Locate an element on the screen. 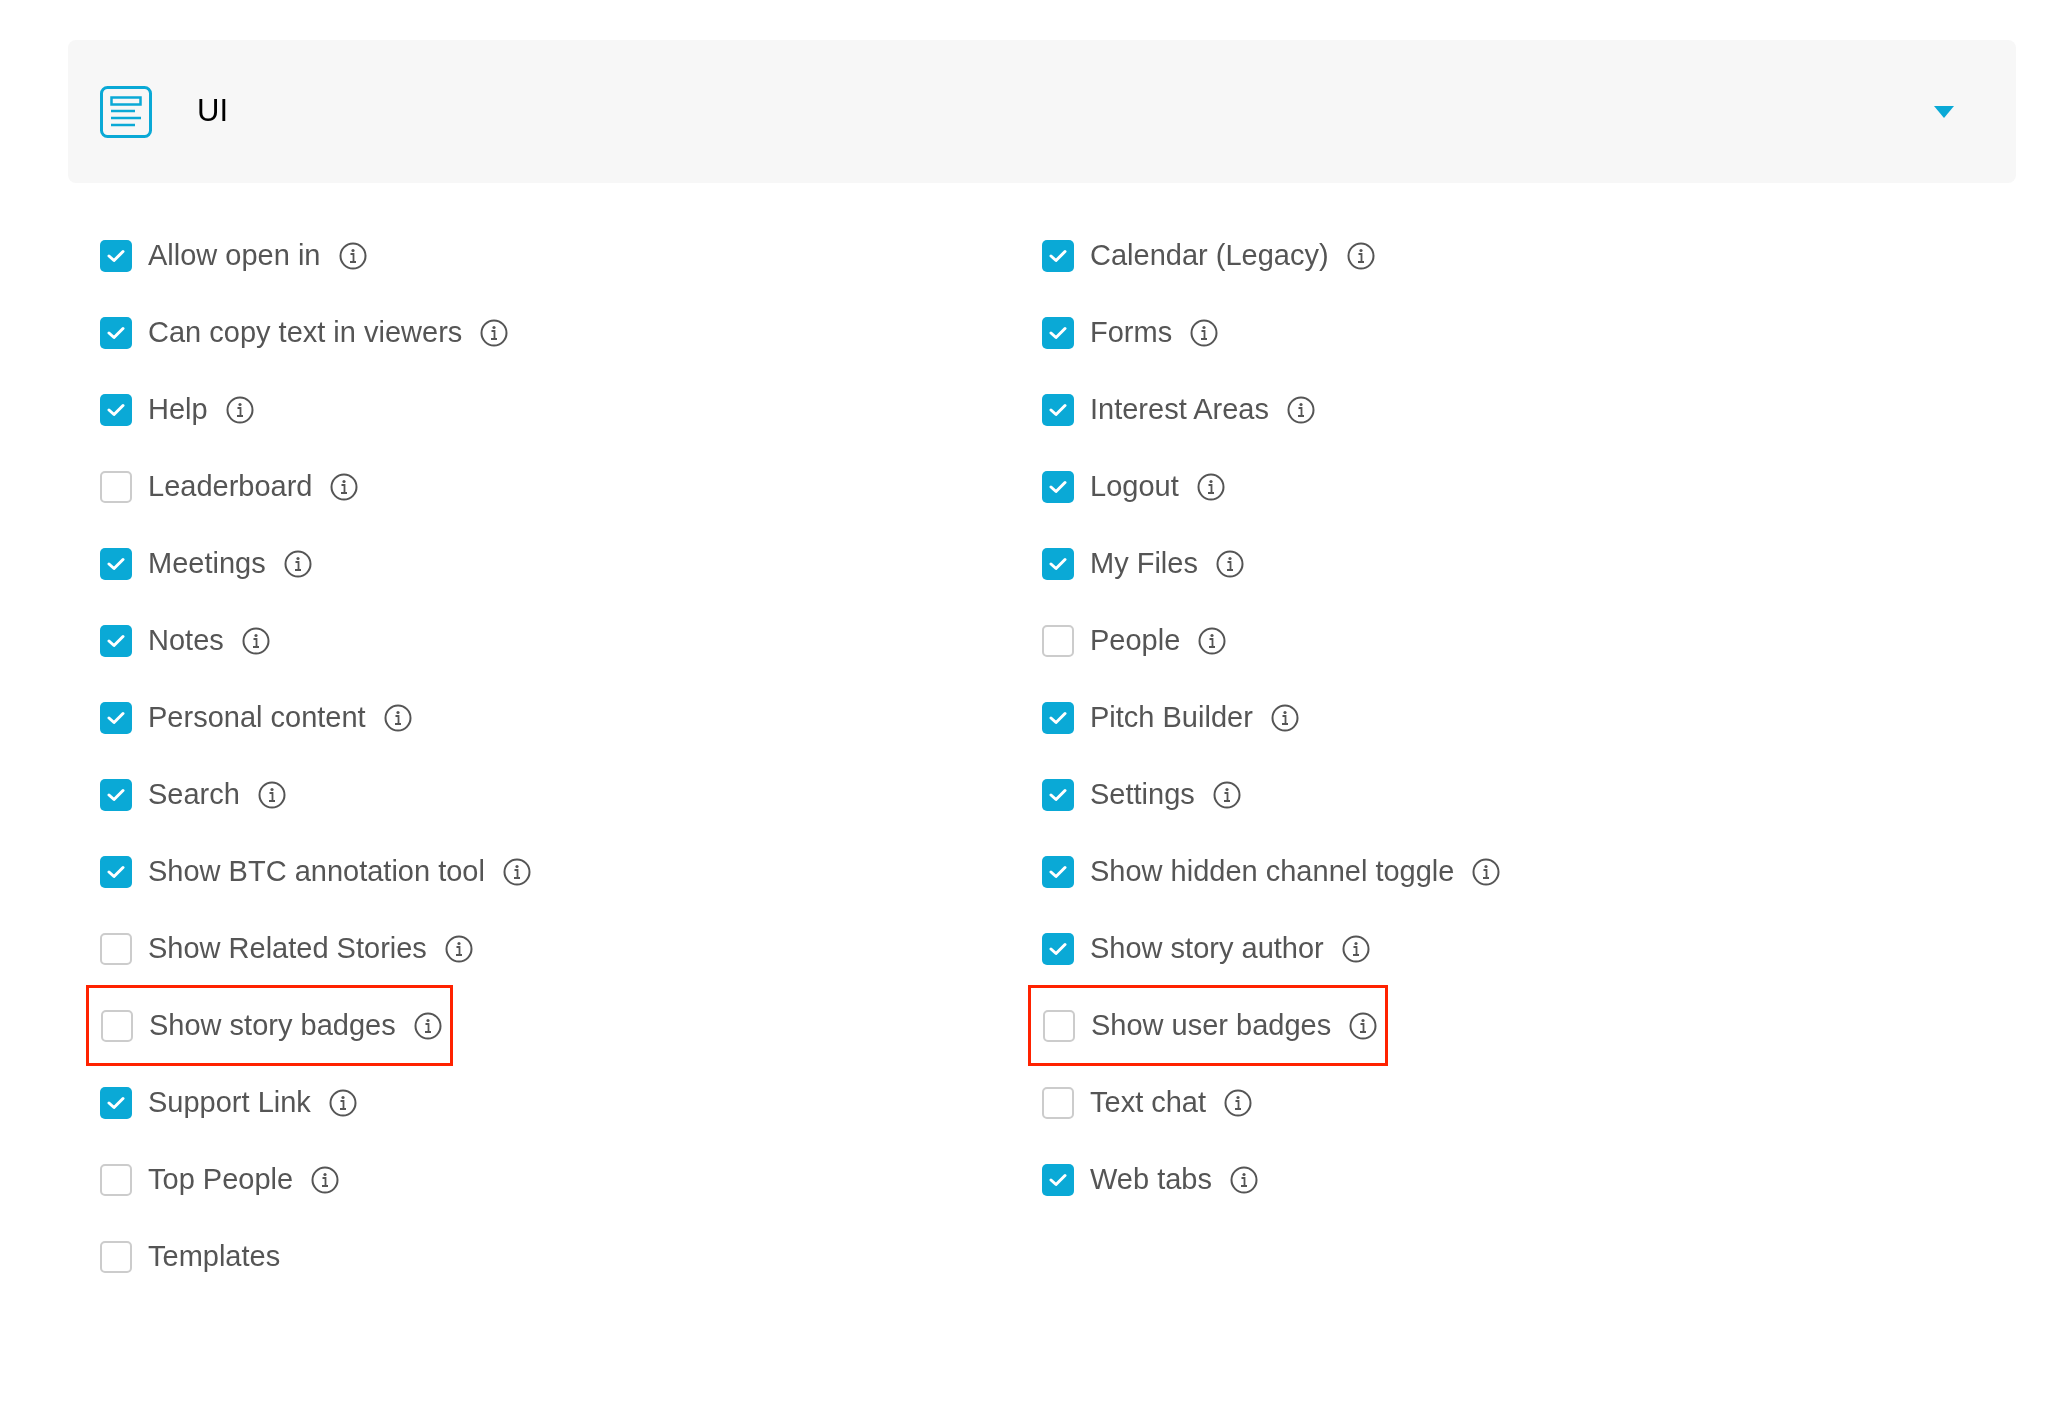  option-label: Interest Areas is located at coordinates (1179, 409).